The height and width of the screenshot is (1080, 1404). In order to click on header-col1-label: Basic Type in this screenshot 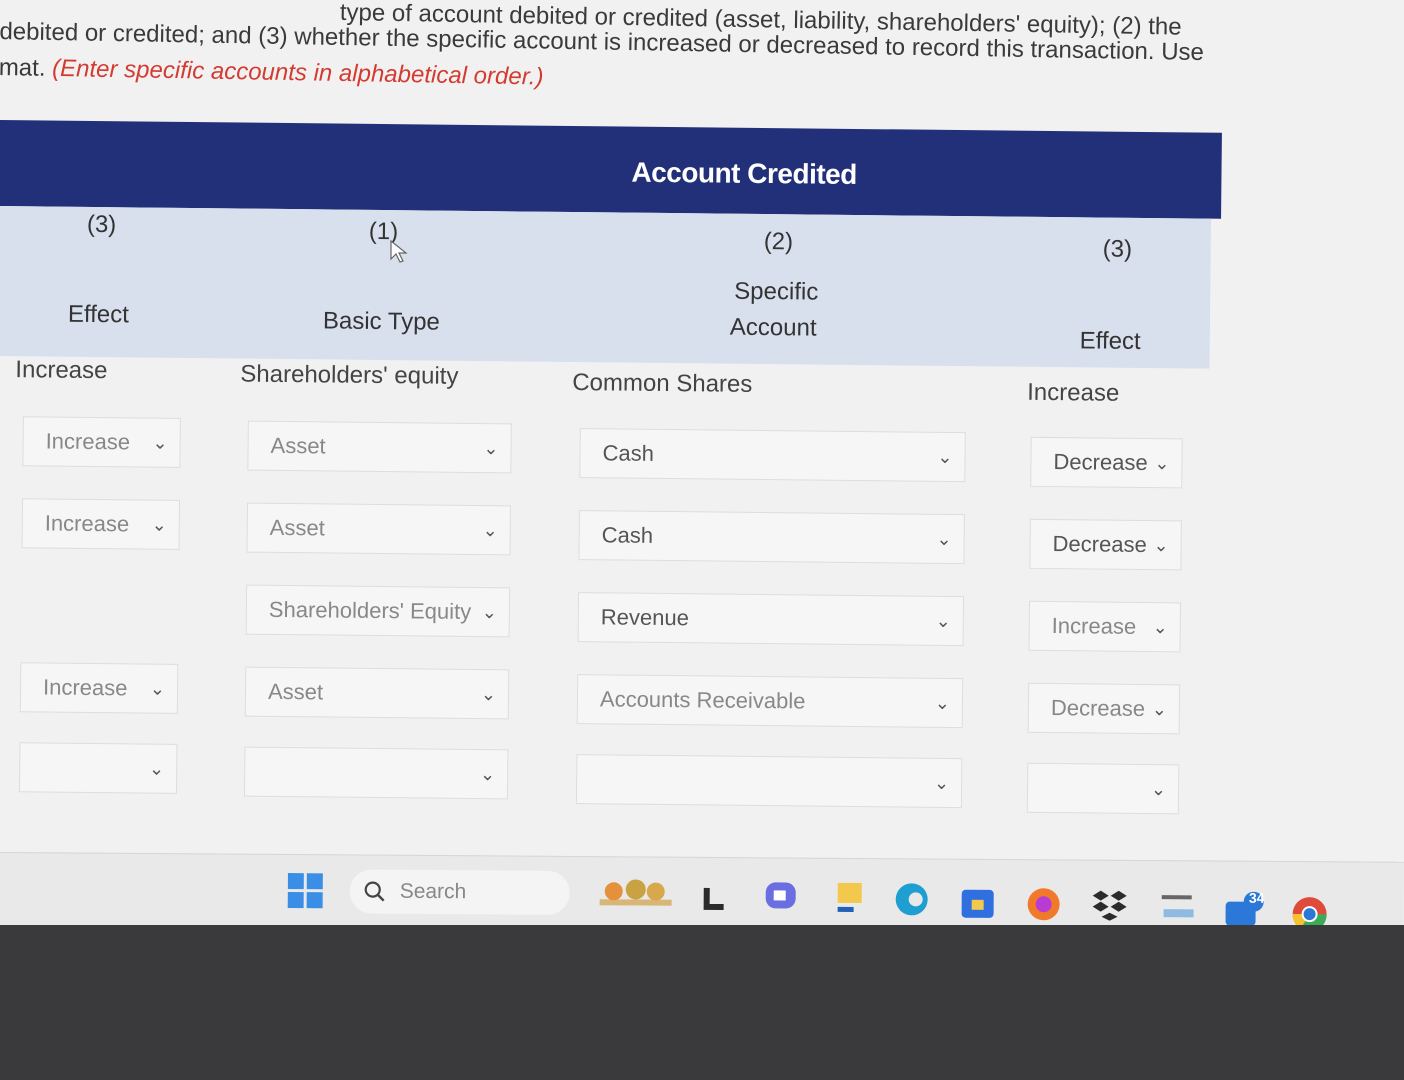, I will do `click(381, 321)`.